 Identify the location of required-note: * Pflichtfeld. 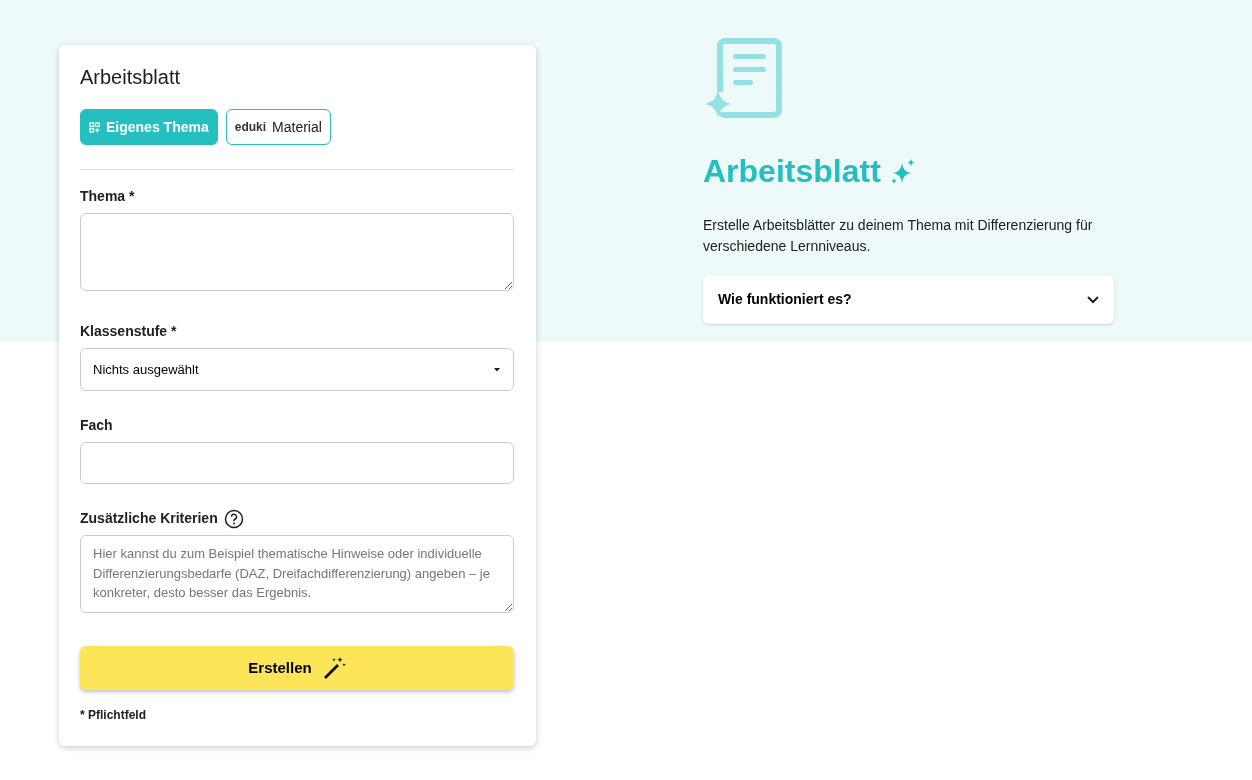
(113, 715).